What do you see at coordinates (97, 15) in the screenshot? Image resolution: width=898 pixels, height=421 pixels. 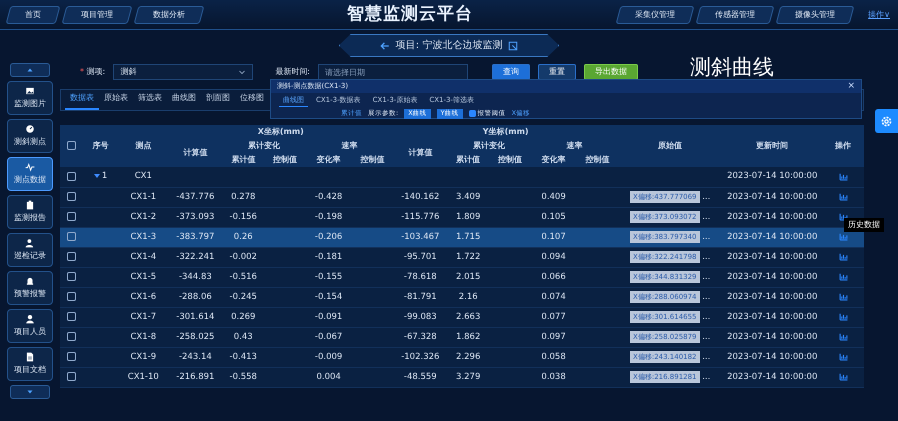 I see `nav-tab: 项目管理` at bounding box center [97, 15].